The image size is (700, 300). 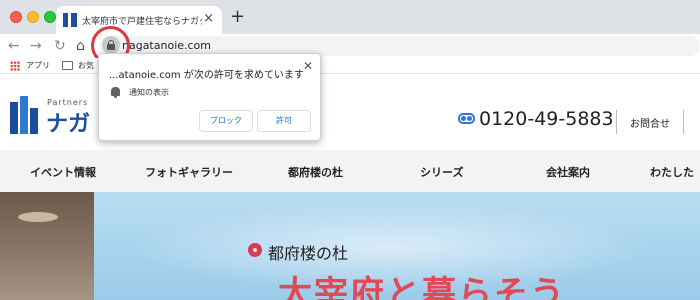 I want to click on window-minimize-button, so click(x=33, y=17).